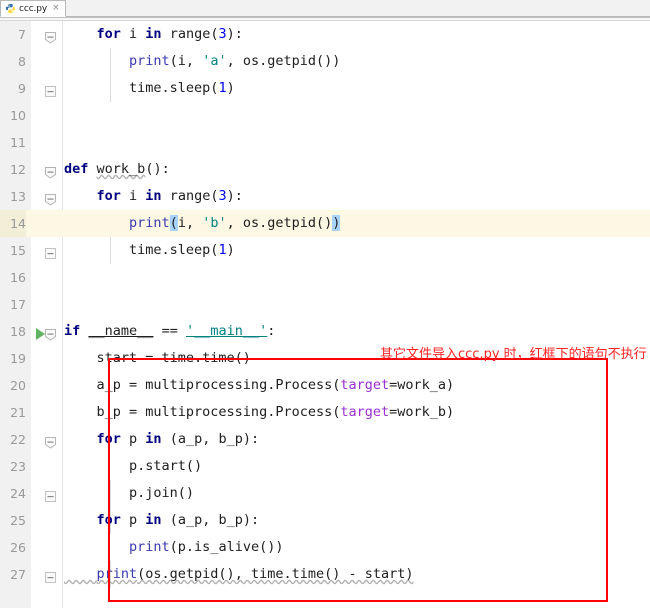  Describe the element at coordinates (18, 412) in the screenshot. I see `line-number: 21` at that location.